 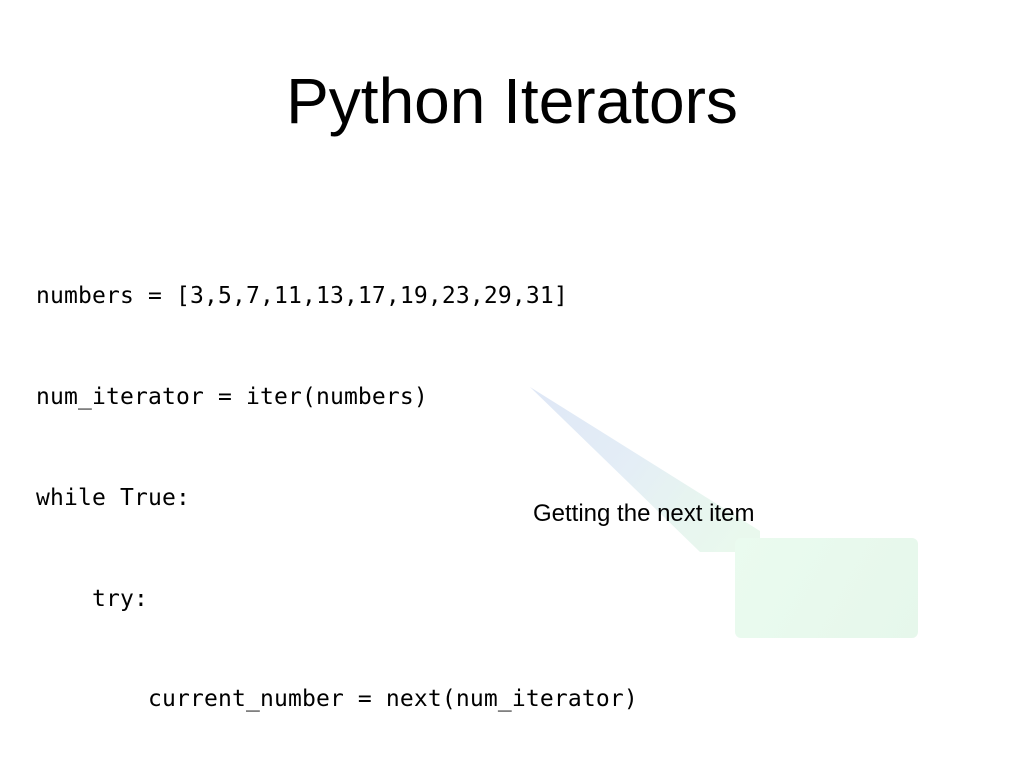 What do you see at coordinates (512, 101) in the screenshot?
I see `page-title: Python Iterators` at bounding box center [512, 101].